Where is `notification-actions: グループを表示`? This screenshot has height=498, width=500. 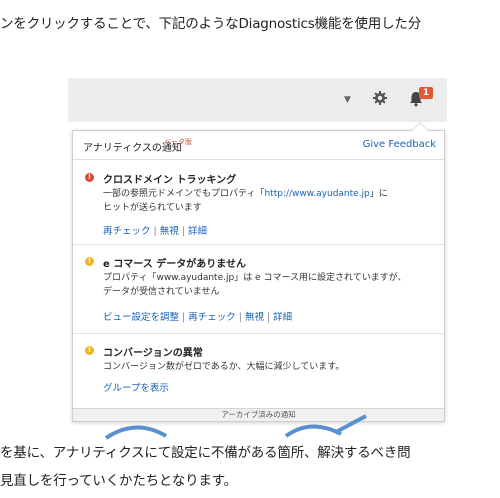 notification-actions: グループを表示 is located at coordinates (136, 387).